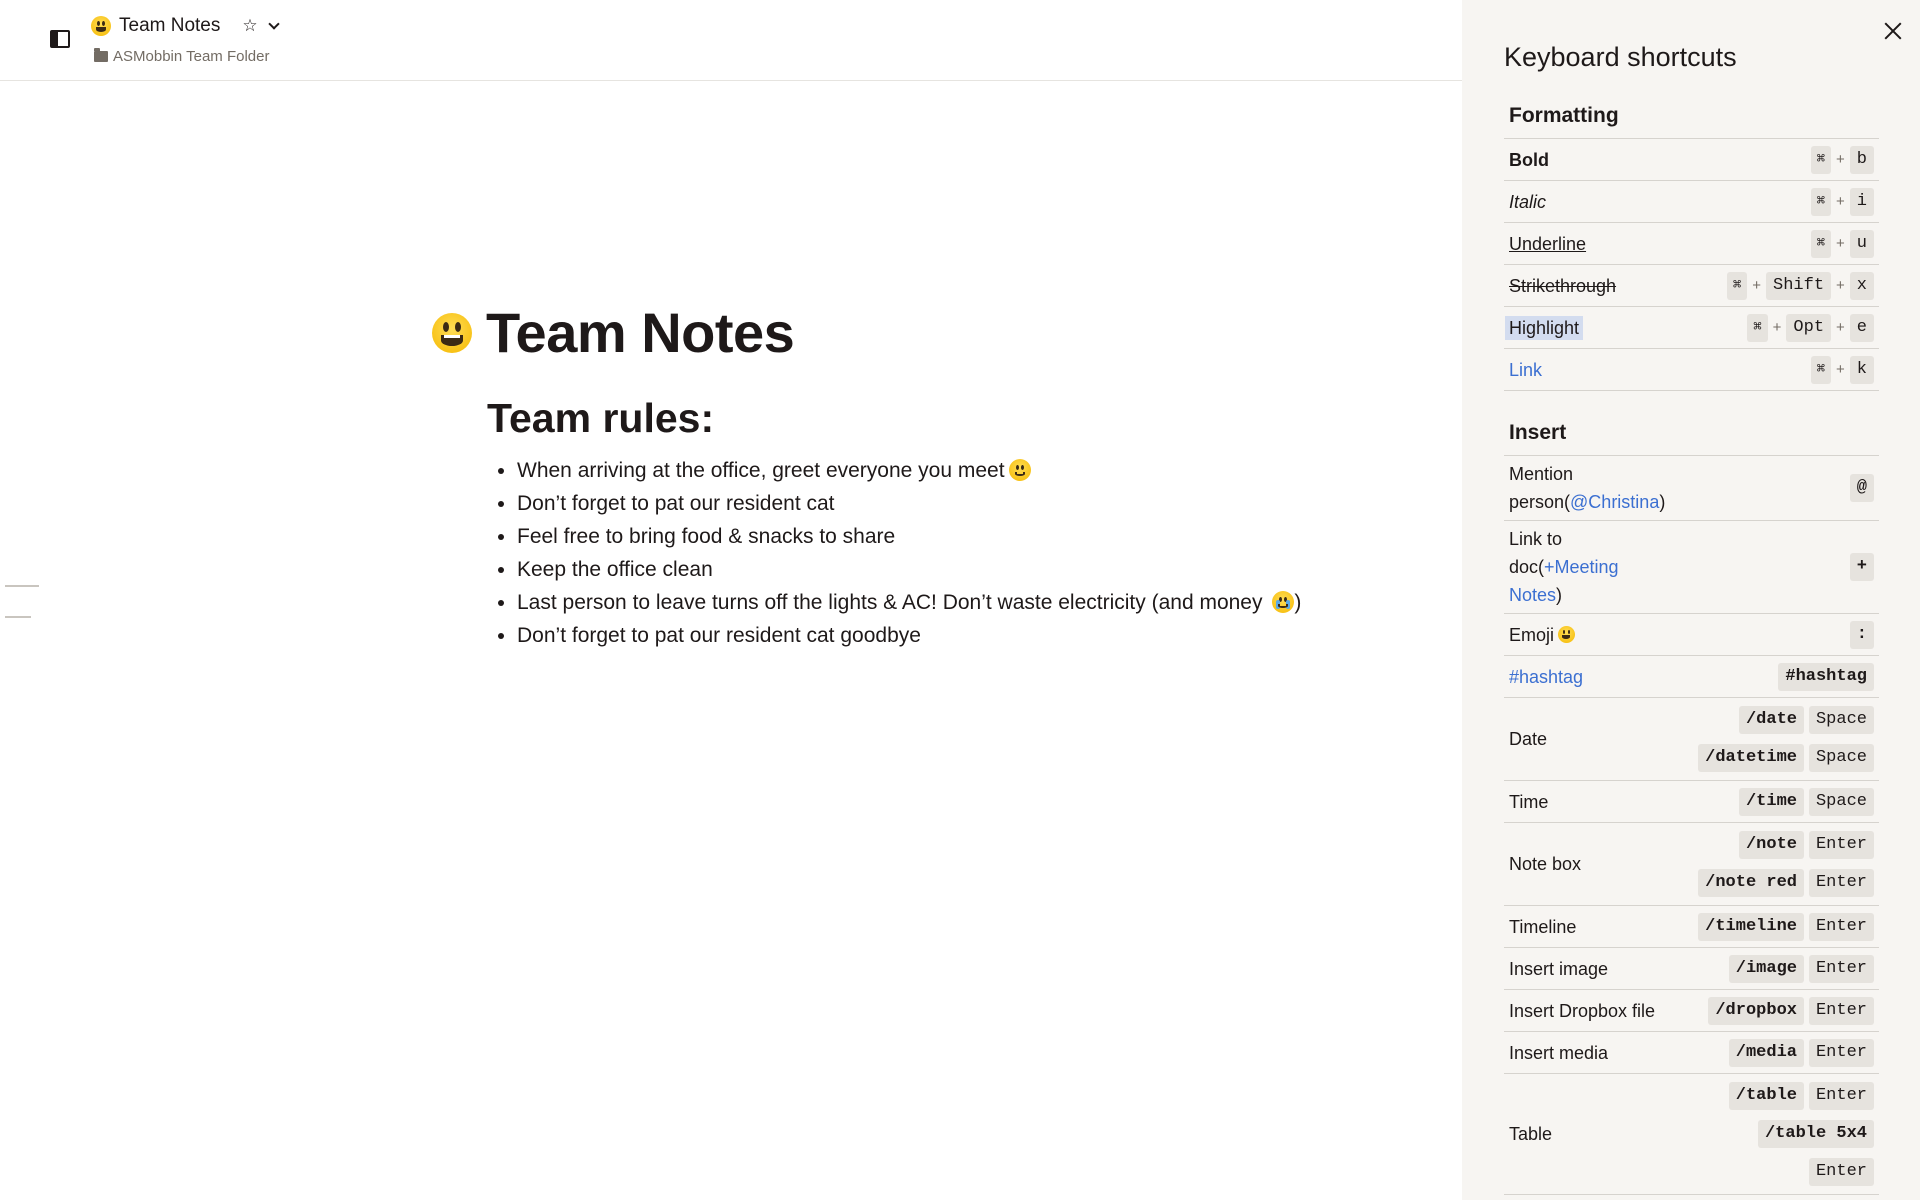 The image size is (1920, 1200). What do you see at coordinates (1691, 328) in the screenshot?
I see `shortcut-row-highlight: Highlight ⌘ + Opt + e` at bounding box center [1691, 328].